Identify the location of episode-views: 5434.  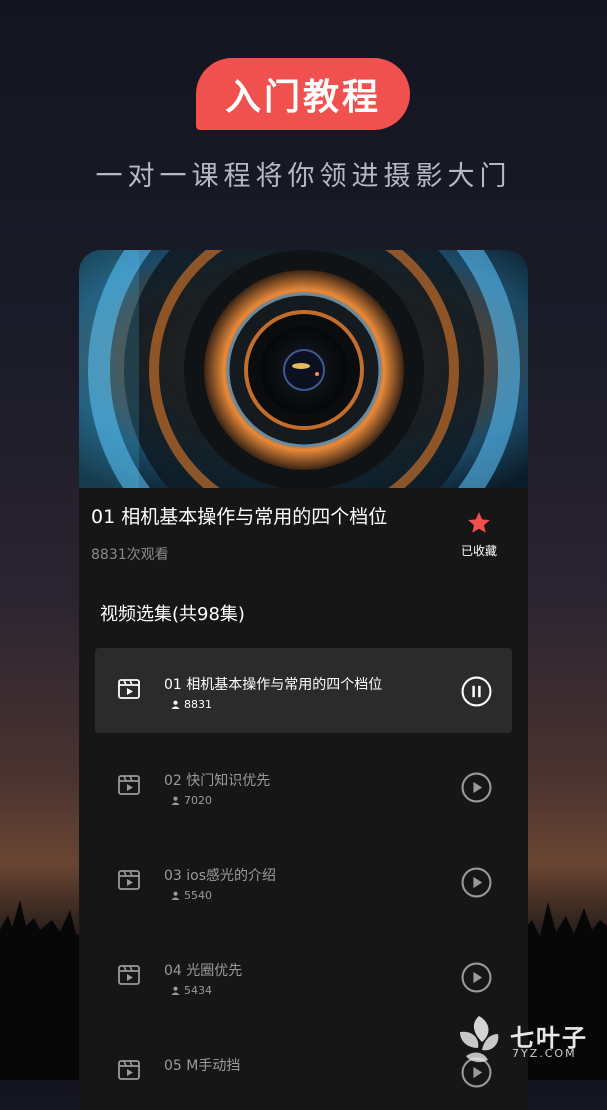
(191, 990).